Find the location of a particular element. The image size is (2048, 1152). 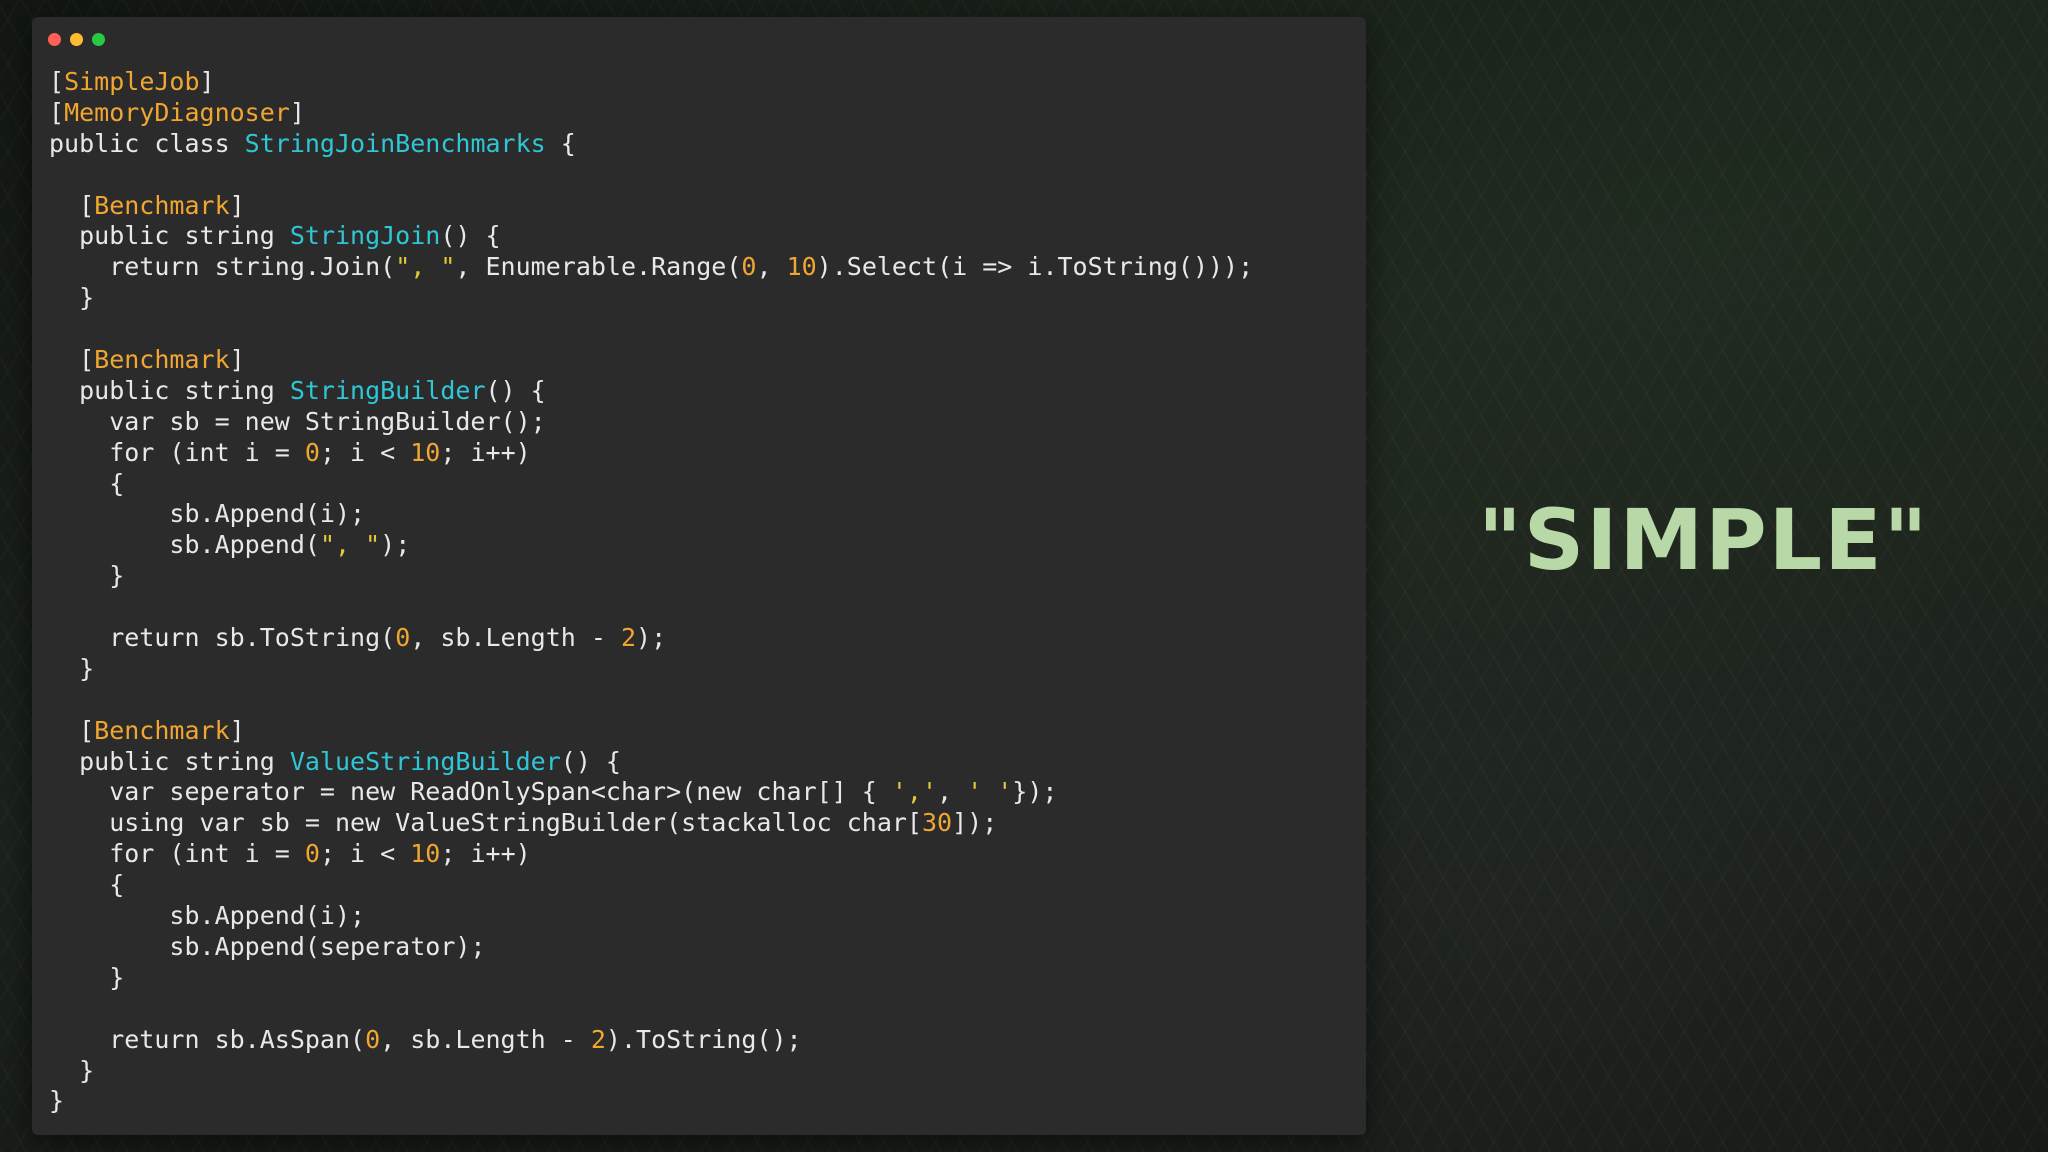

code-token-type: ValueStringBuilder is located at coordinates (425, 761).